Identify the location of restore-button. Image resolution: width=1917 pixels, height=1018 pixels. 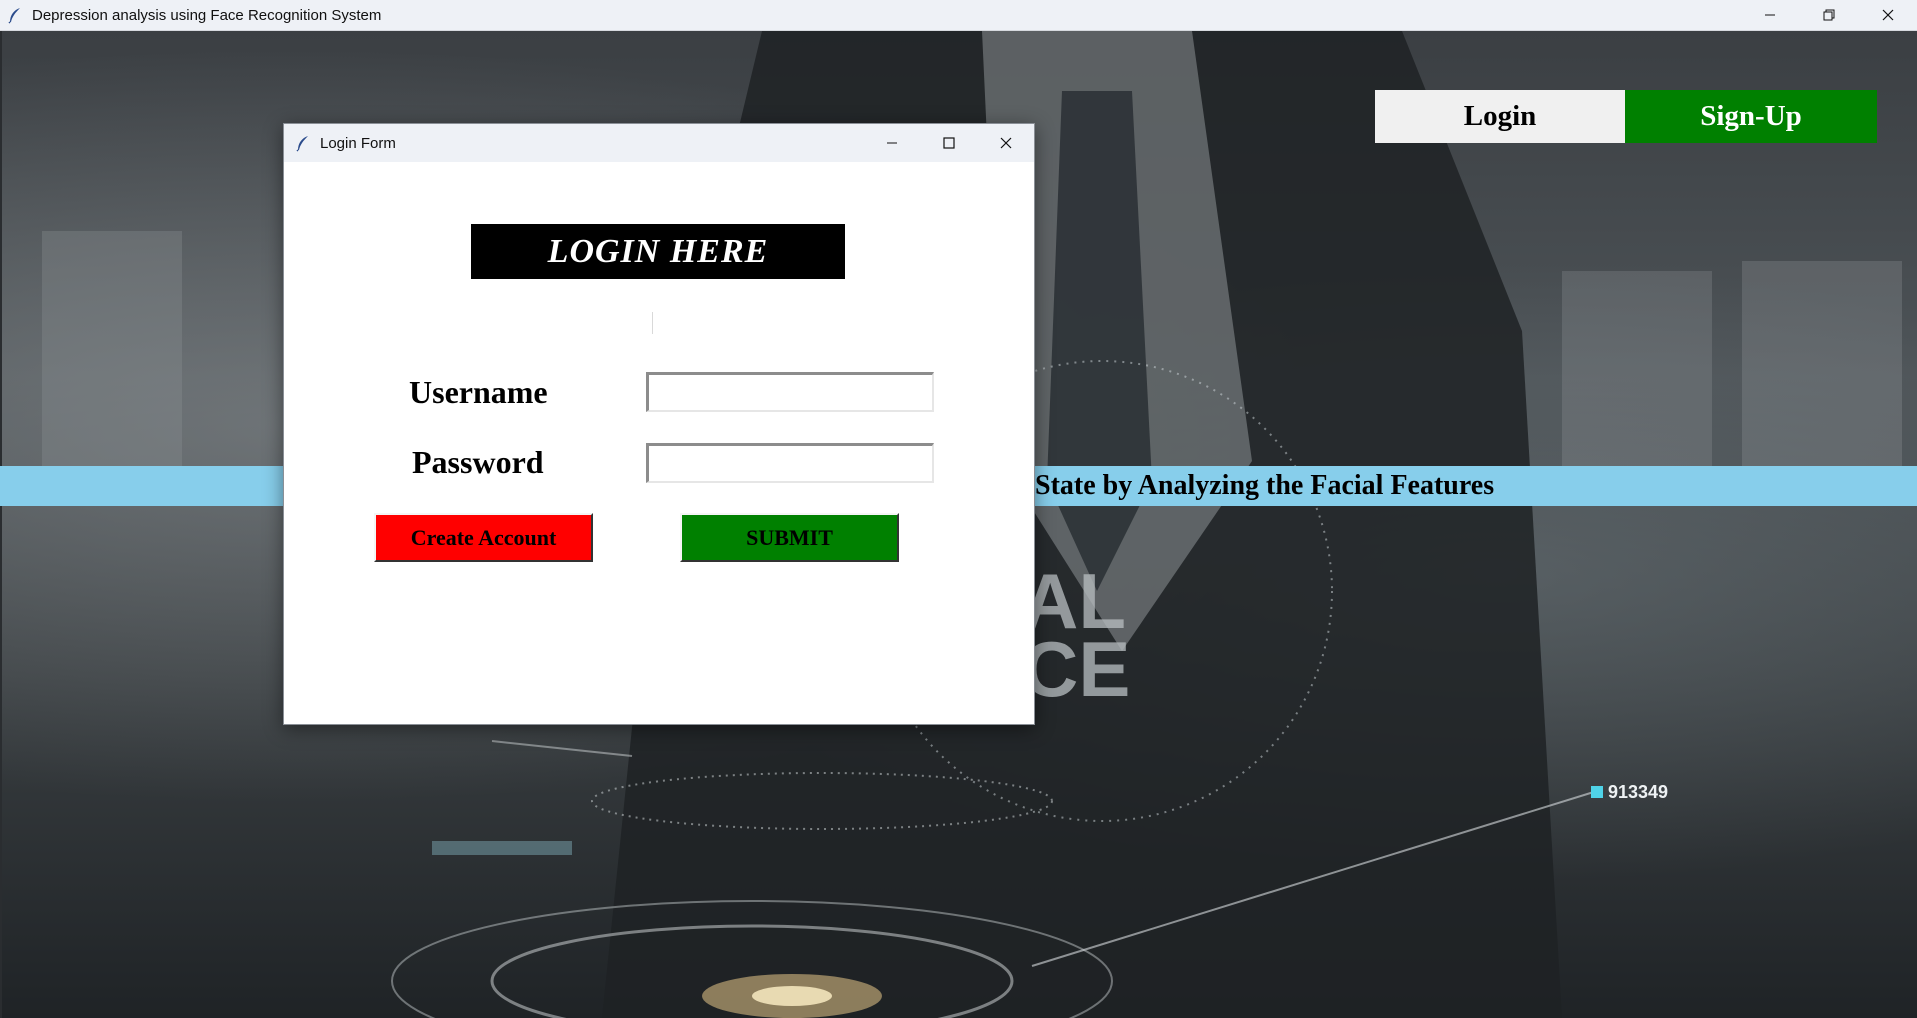
(1828, 15).